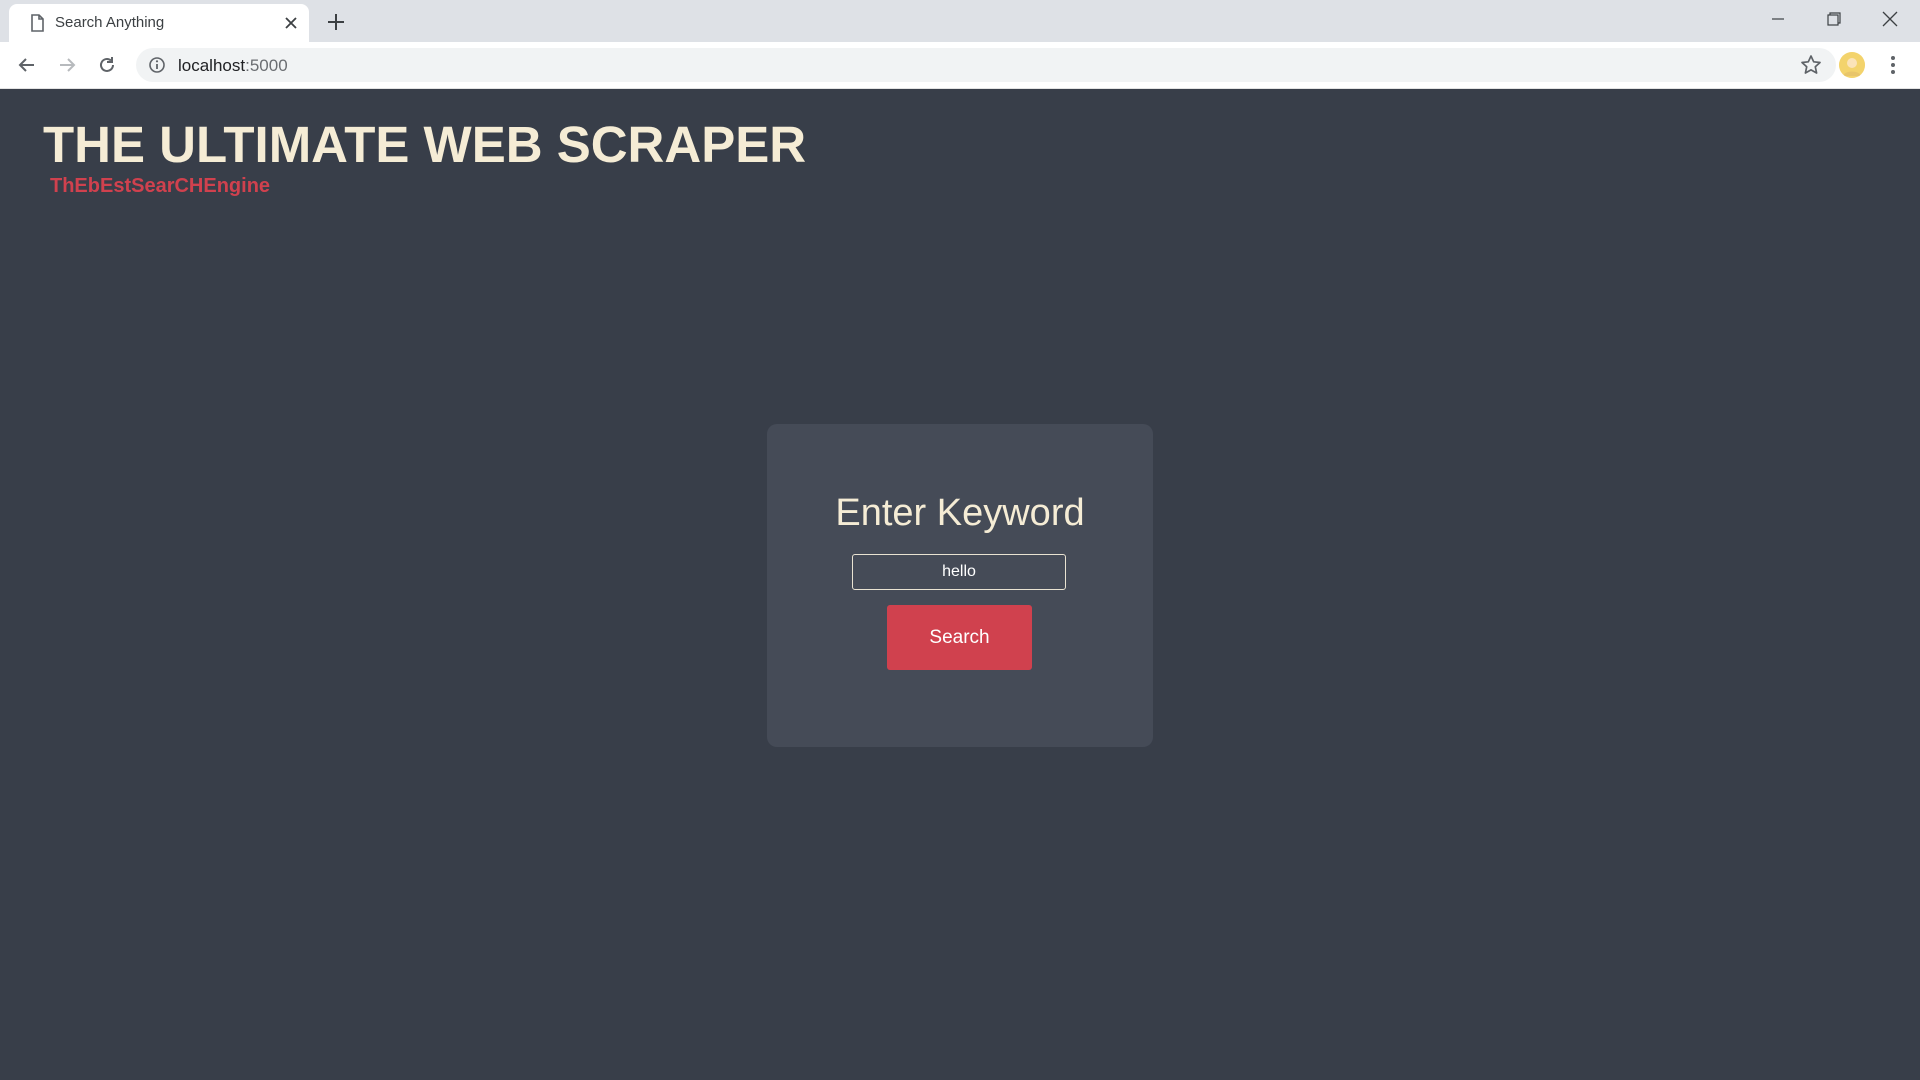 The width and height of the screenshot is (1920, 1080). What do you see at coordinates (67, 65) in the screenshot?
I see `forward-arrow-icon` at bounding box center [67, 65].